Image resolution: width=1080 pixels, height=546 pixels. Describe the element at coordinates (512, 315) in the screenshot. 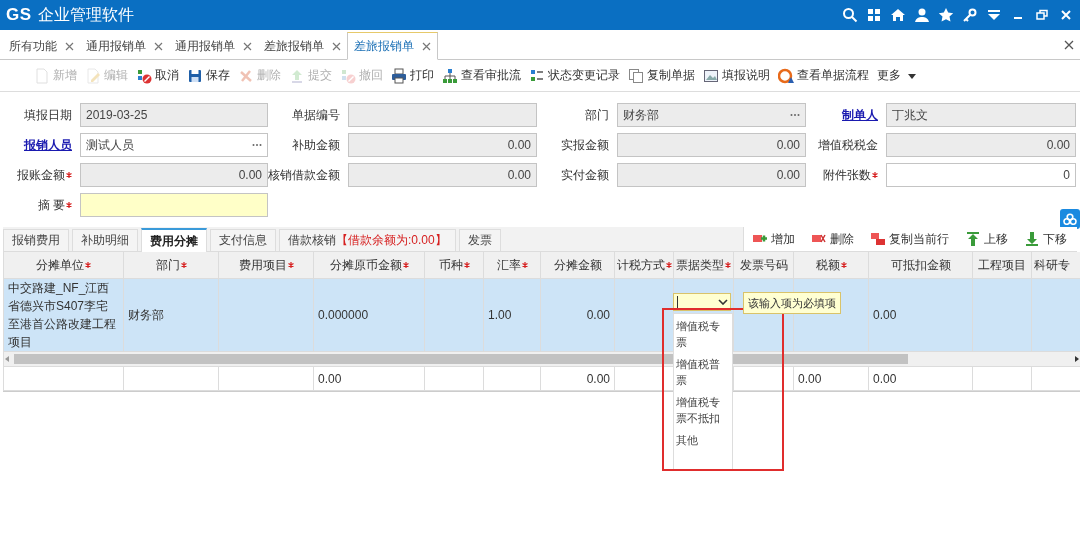

I see `table-cell: 1.00` at that location.